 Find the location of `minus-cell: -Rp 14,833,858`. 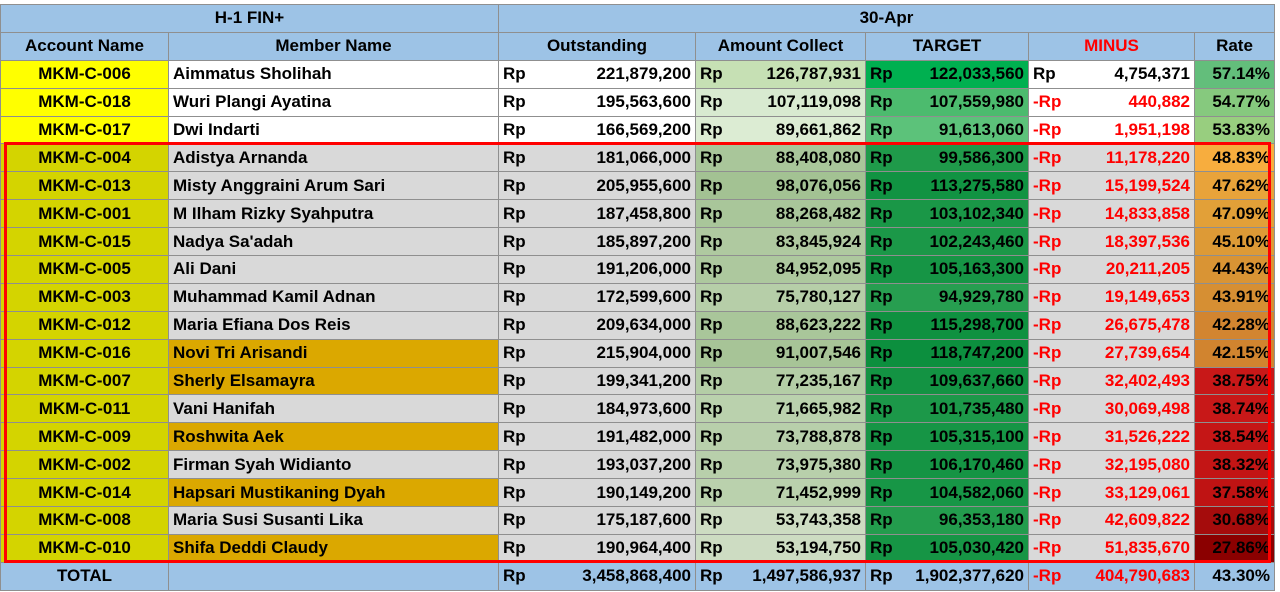

minus-cell: -Rp 14,833,858 is located at coordinates (1111, 214).